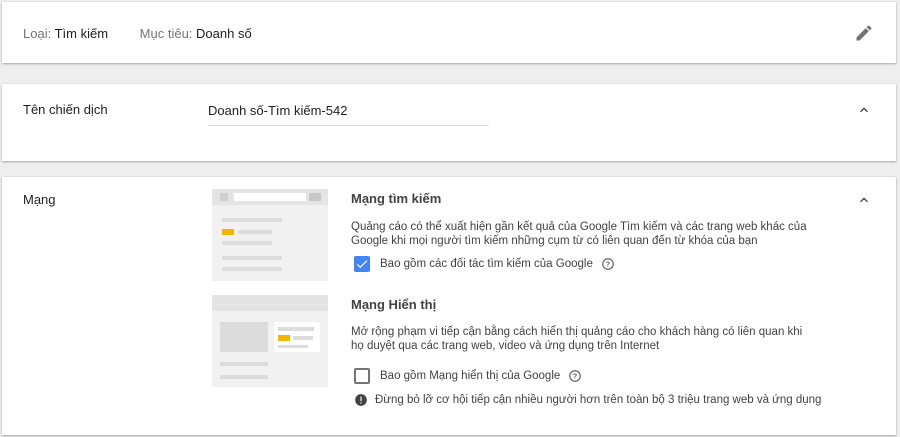 Image resolution: width=900 pixels, height=437 pixels. What do you see at coordinates (81, 33) in the screenshot?
I see `type-value: Tìm kiếm` at bounding box center [81, 33].